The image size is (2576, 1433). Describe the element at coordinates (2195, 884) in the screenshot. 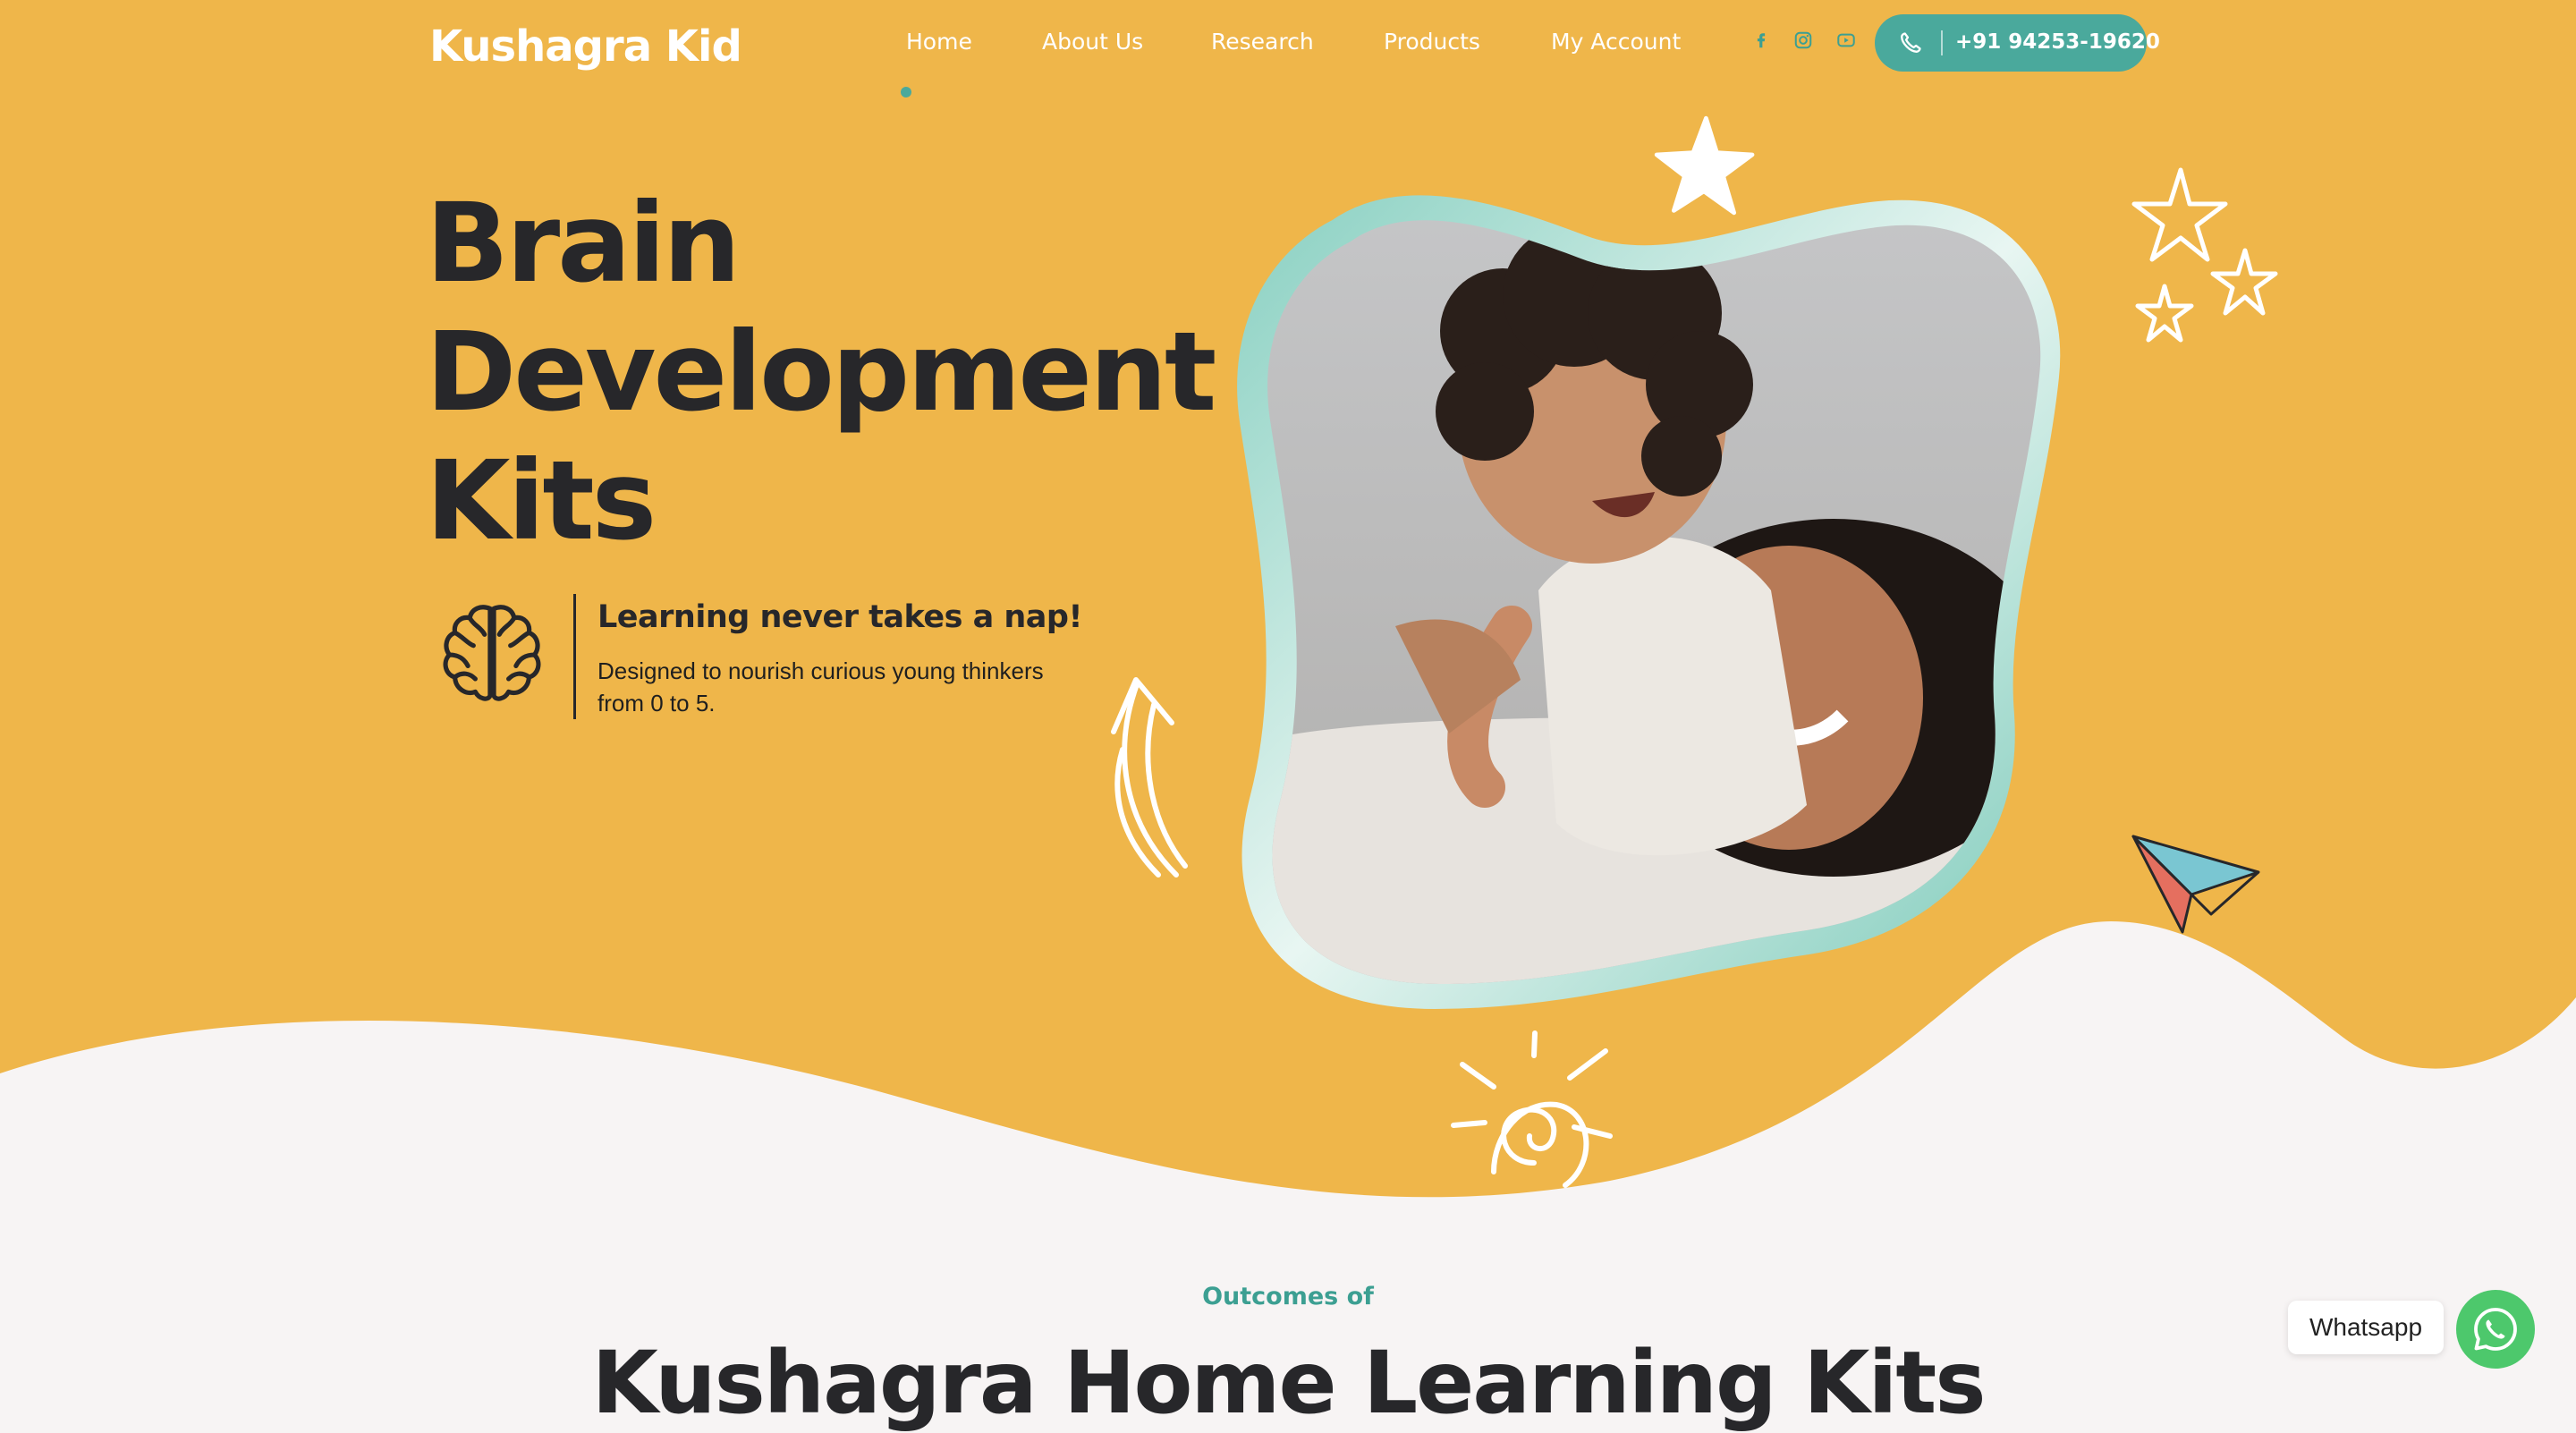

I see `paper-plane-doodle` at that location.